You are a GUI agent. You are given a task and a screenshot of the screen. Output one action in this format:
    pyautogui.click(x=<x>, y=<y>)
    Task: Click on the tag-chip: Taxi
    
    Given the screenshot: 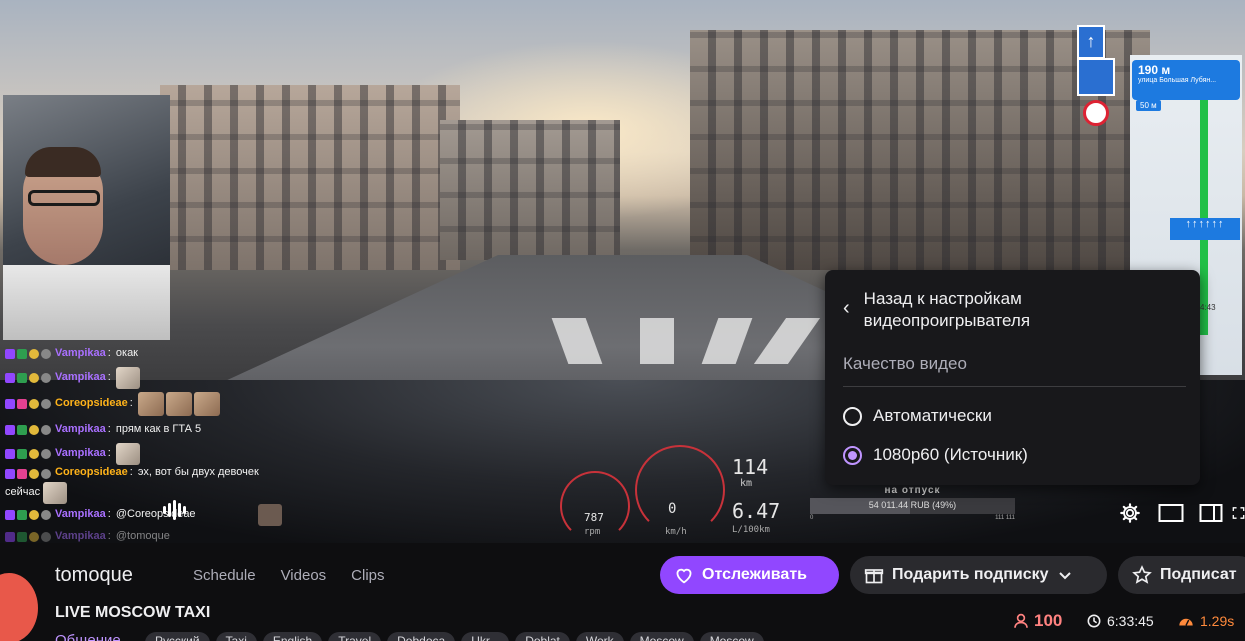 What is the action you would take?
    pyautogui.click(x=236, y=636)
    